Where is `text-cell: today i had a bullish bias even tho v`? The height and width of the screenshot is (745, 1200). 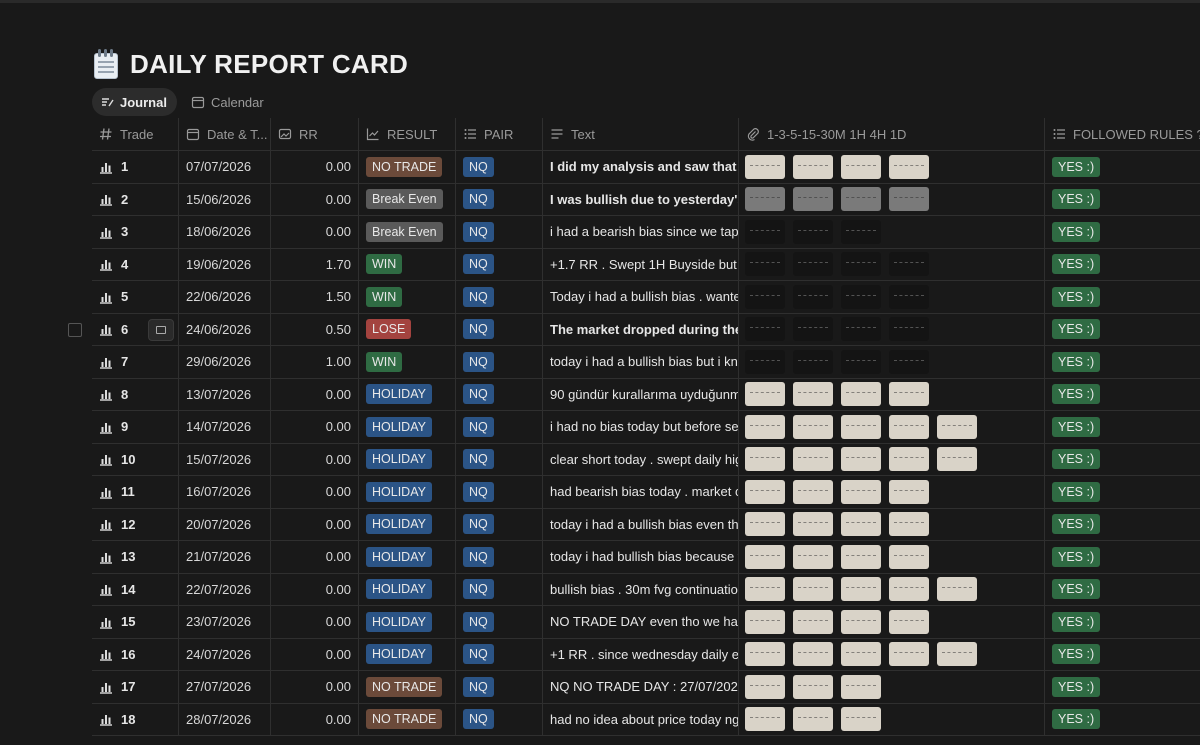
text-cell: today i had a bullish bias even tho v is located at coordinates (641, 524).